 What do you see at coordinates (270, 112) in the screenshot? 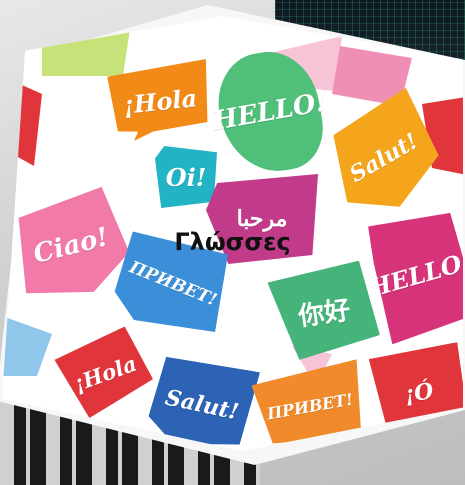
I see `bubble-text: HELLO!` at bounding box center [270, 112].